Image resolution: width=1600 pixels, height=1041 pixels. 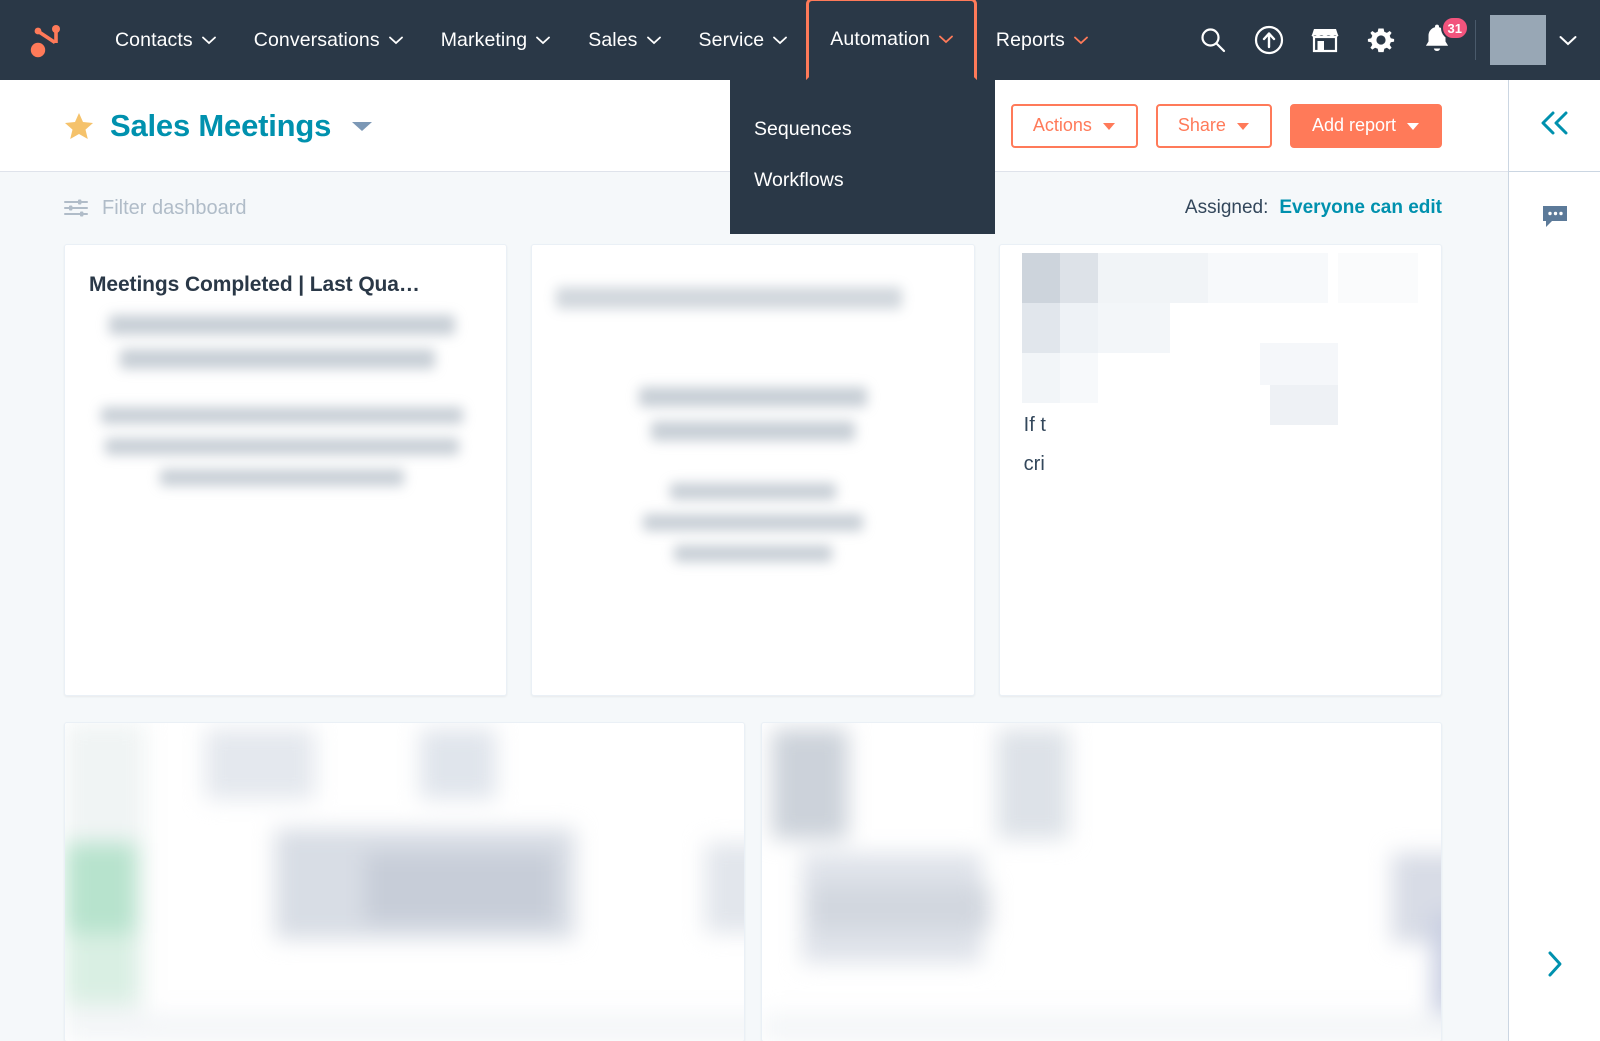 What do you see at coordinates (1325, 40) in the screenshot?
I see `marketplace-storefront-icon` at bounding box center [1325, 40].